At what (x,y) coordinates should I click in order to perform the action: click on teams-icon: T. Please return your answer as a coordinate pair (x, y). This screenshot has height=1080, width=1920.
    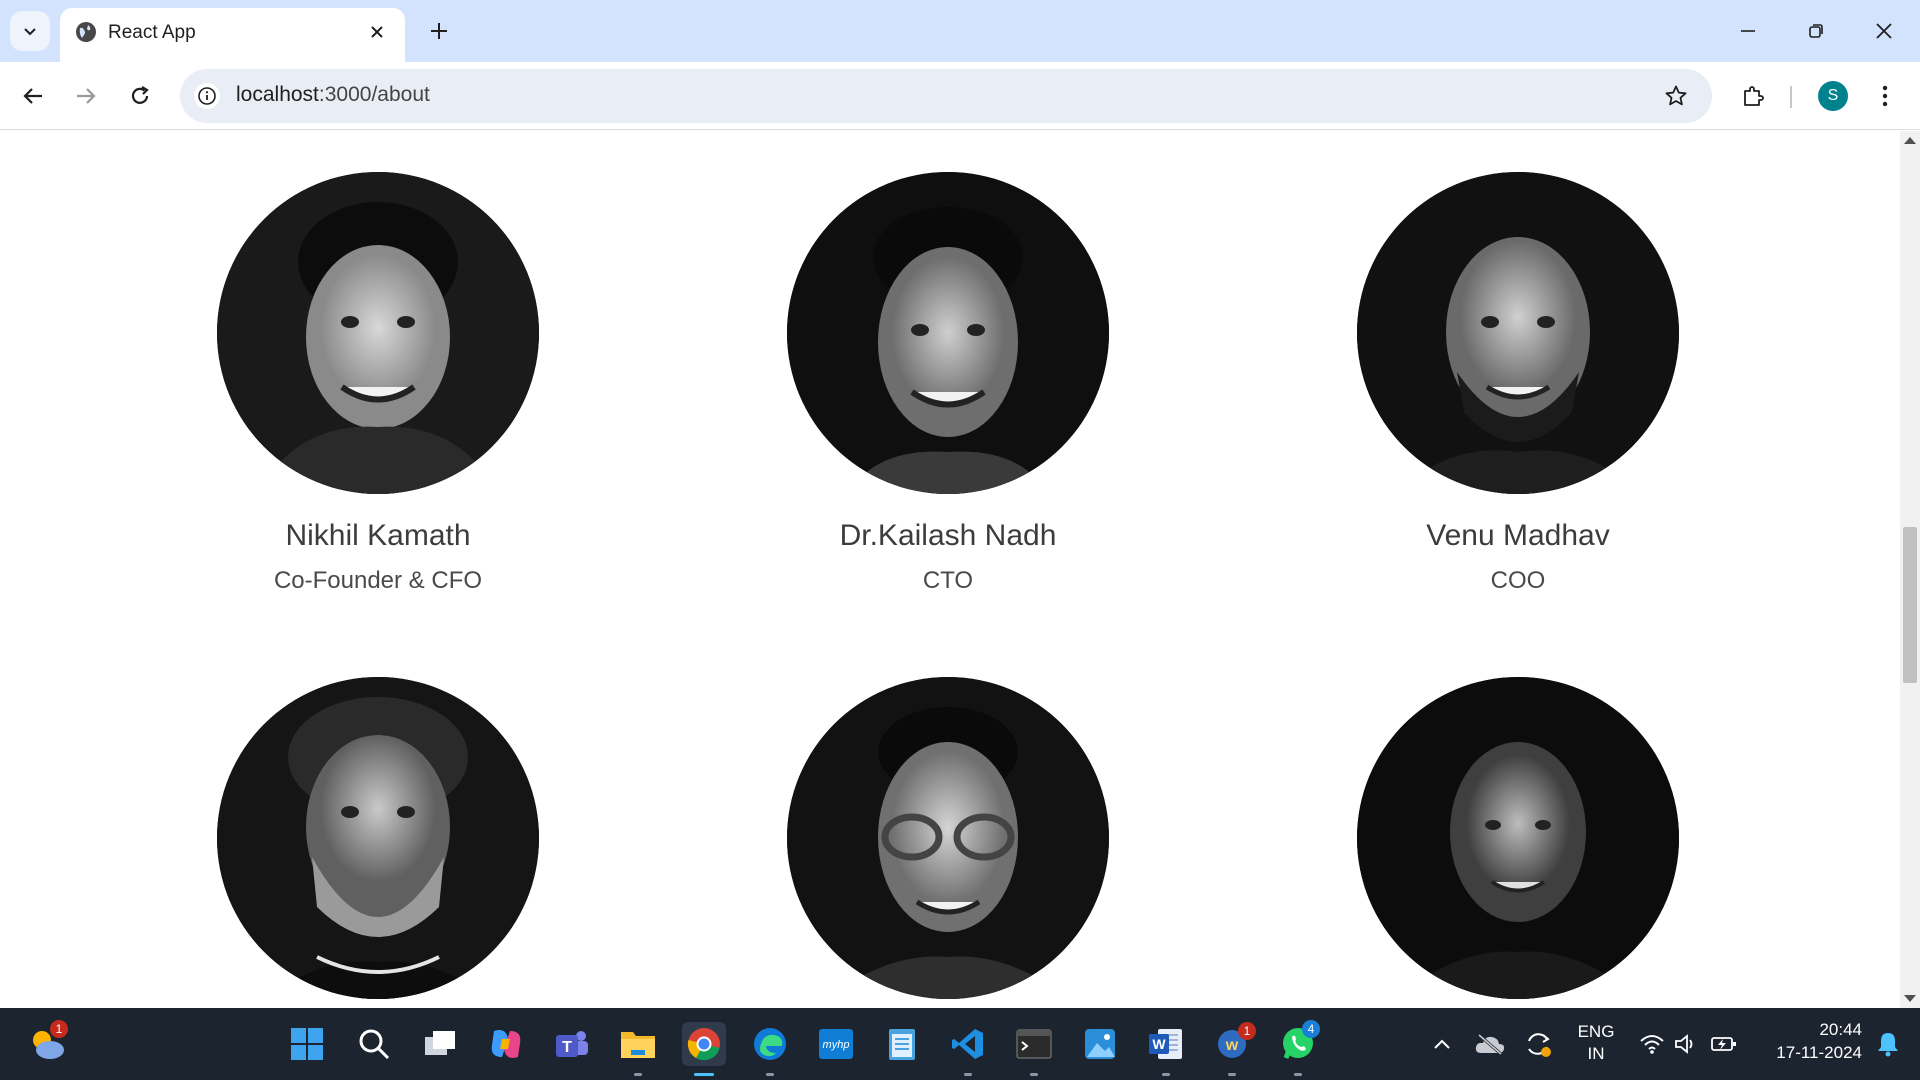
    Looking at the image, I should click on (572, 1044).